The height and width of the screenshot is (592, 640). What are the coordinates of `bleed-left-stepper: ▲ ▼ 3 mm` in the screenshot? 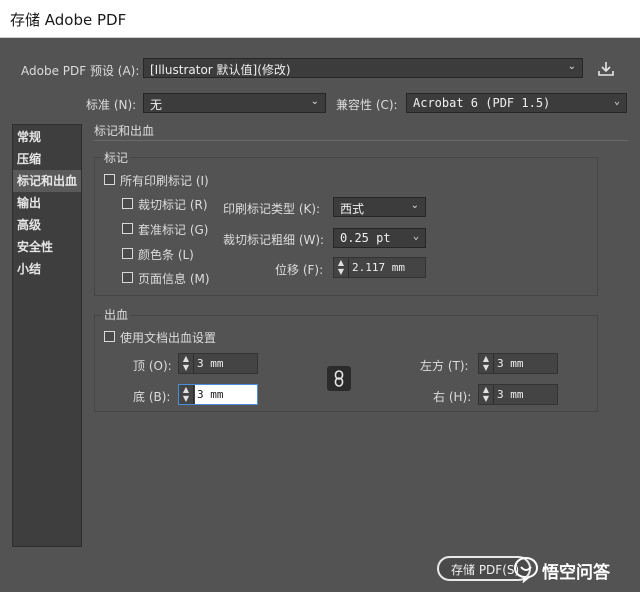 It's located at (518, 363).